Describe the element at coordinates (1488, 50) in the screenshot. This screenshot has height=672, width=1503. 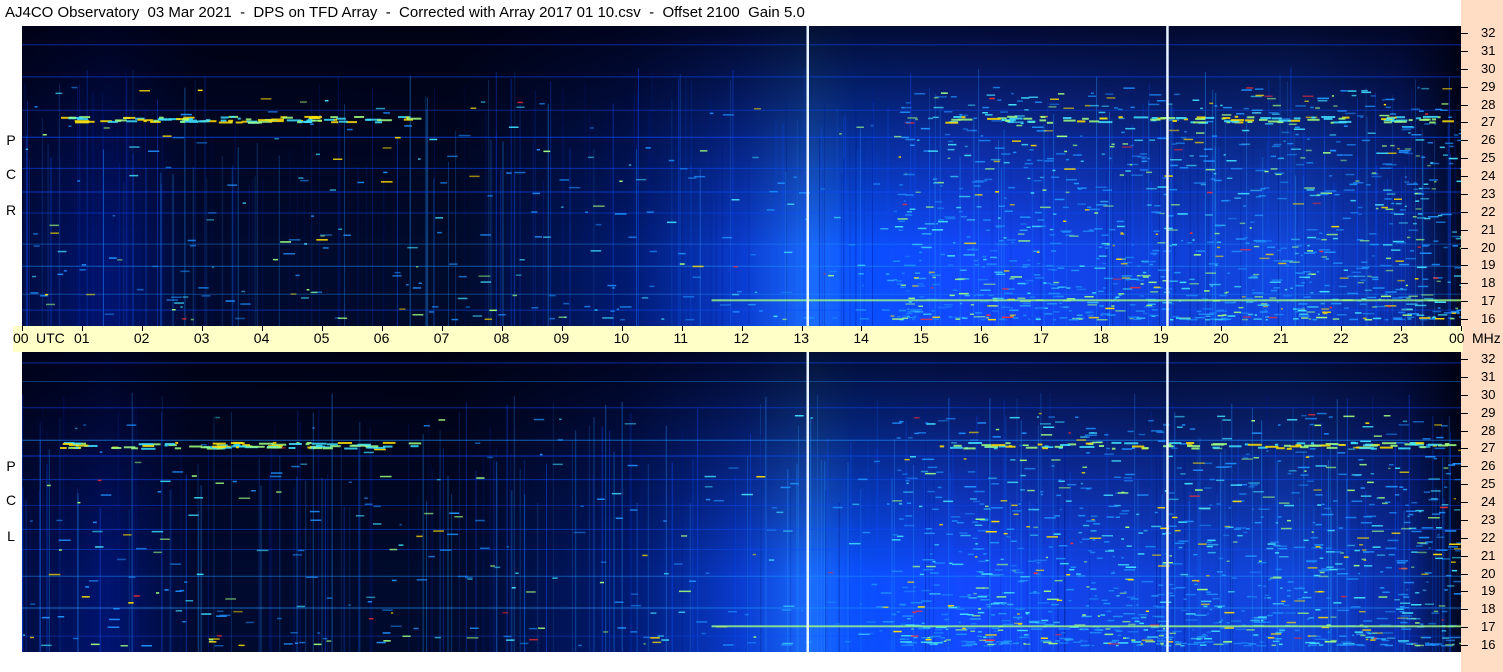
I see `rcp-freq-tick-label: 31` at that location.